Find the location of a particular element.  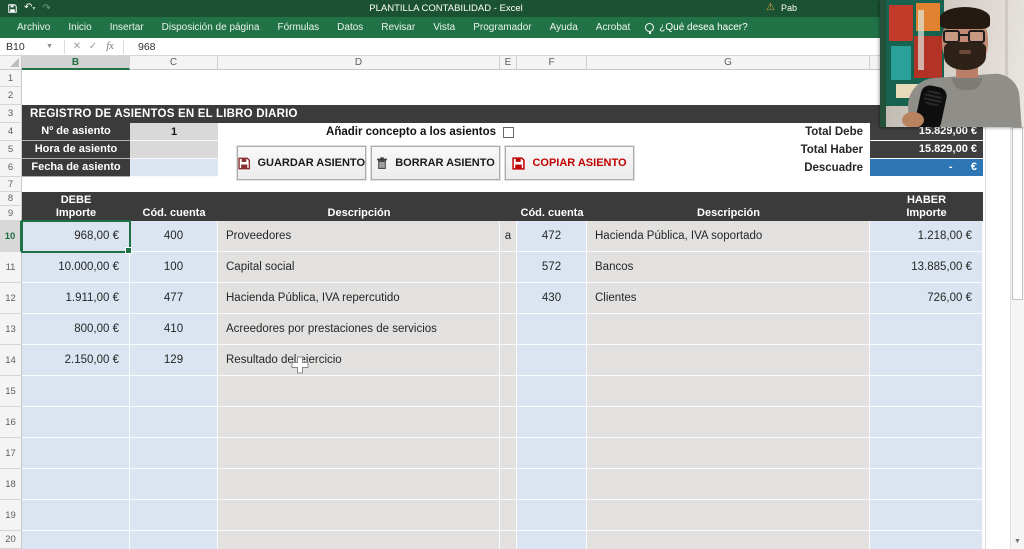

confirm-entry-icon: ✓ is located at coordinates (93, 46).